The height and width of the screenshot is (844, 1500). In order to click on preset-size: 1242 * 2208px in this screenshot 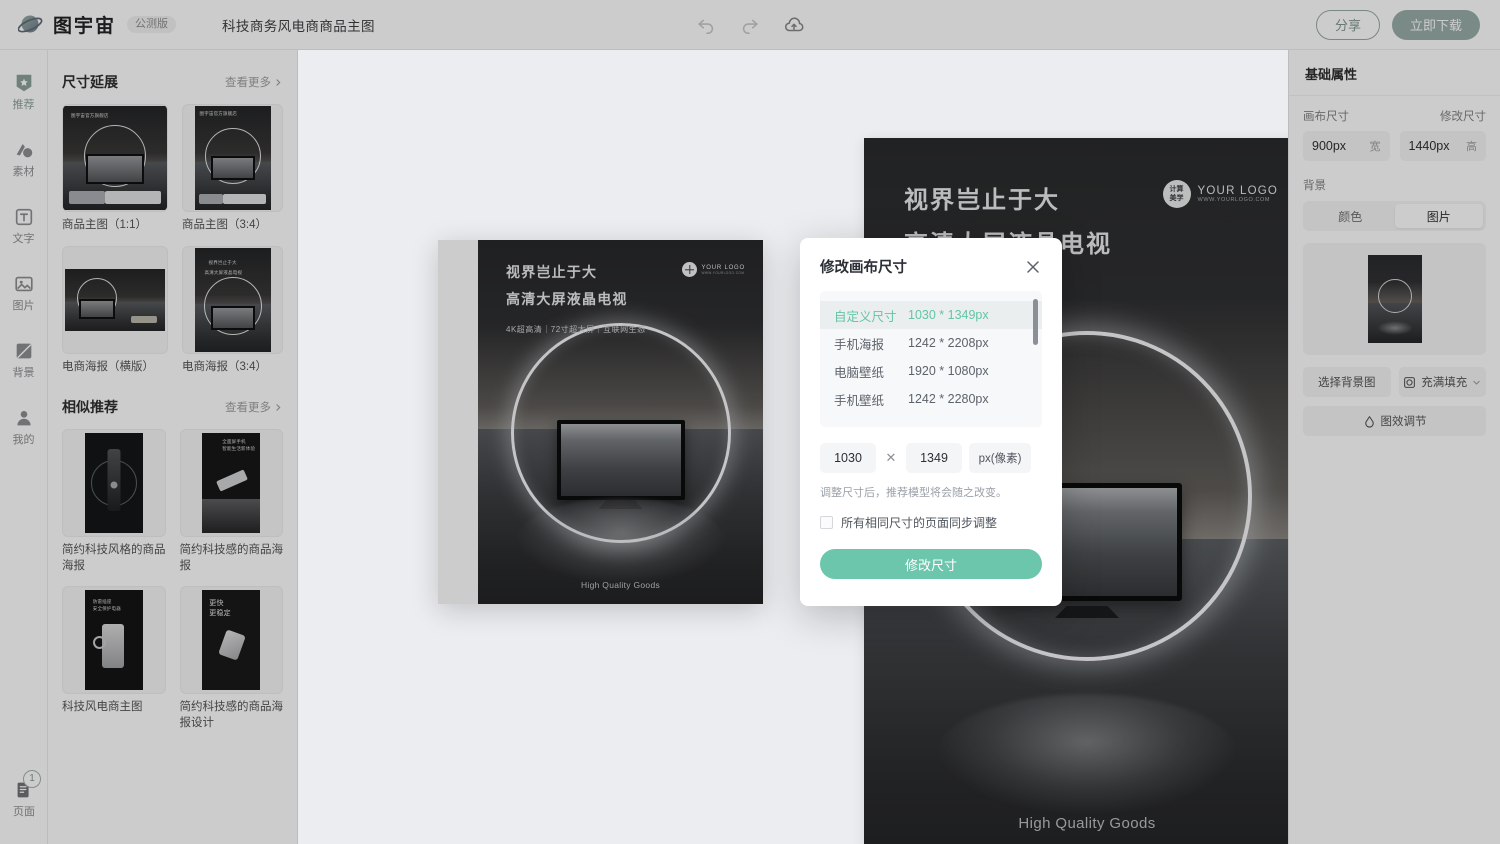, I will do `click(948, 343)`.